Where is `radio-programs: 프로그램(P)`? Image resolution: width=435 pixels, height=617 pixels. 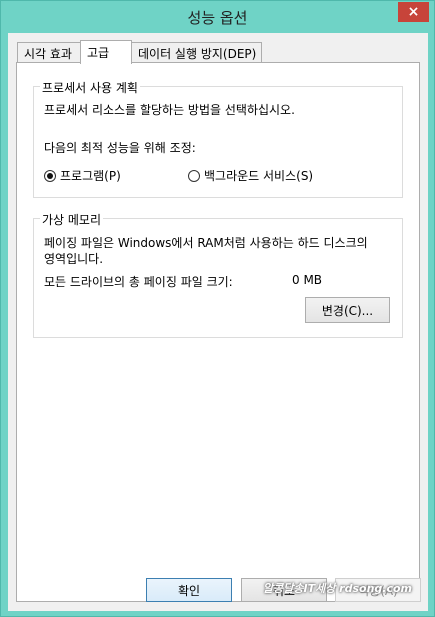
radio-programs: 프로그램(P) is located at coordinates (82, 175).